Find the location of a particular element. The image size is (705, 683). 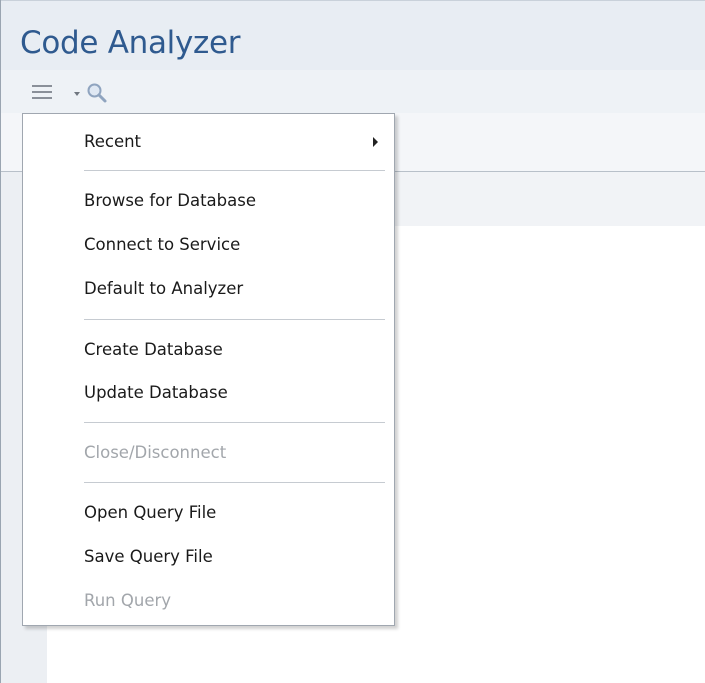

menu-item-create-database: Create Database is located at coordinates (208, 350).